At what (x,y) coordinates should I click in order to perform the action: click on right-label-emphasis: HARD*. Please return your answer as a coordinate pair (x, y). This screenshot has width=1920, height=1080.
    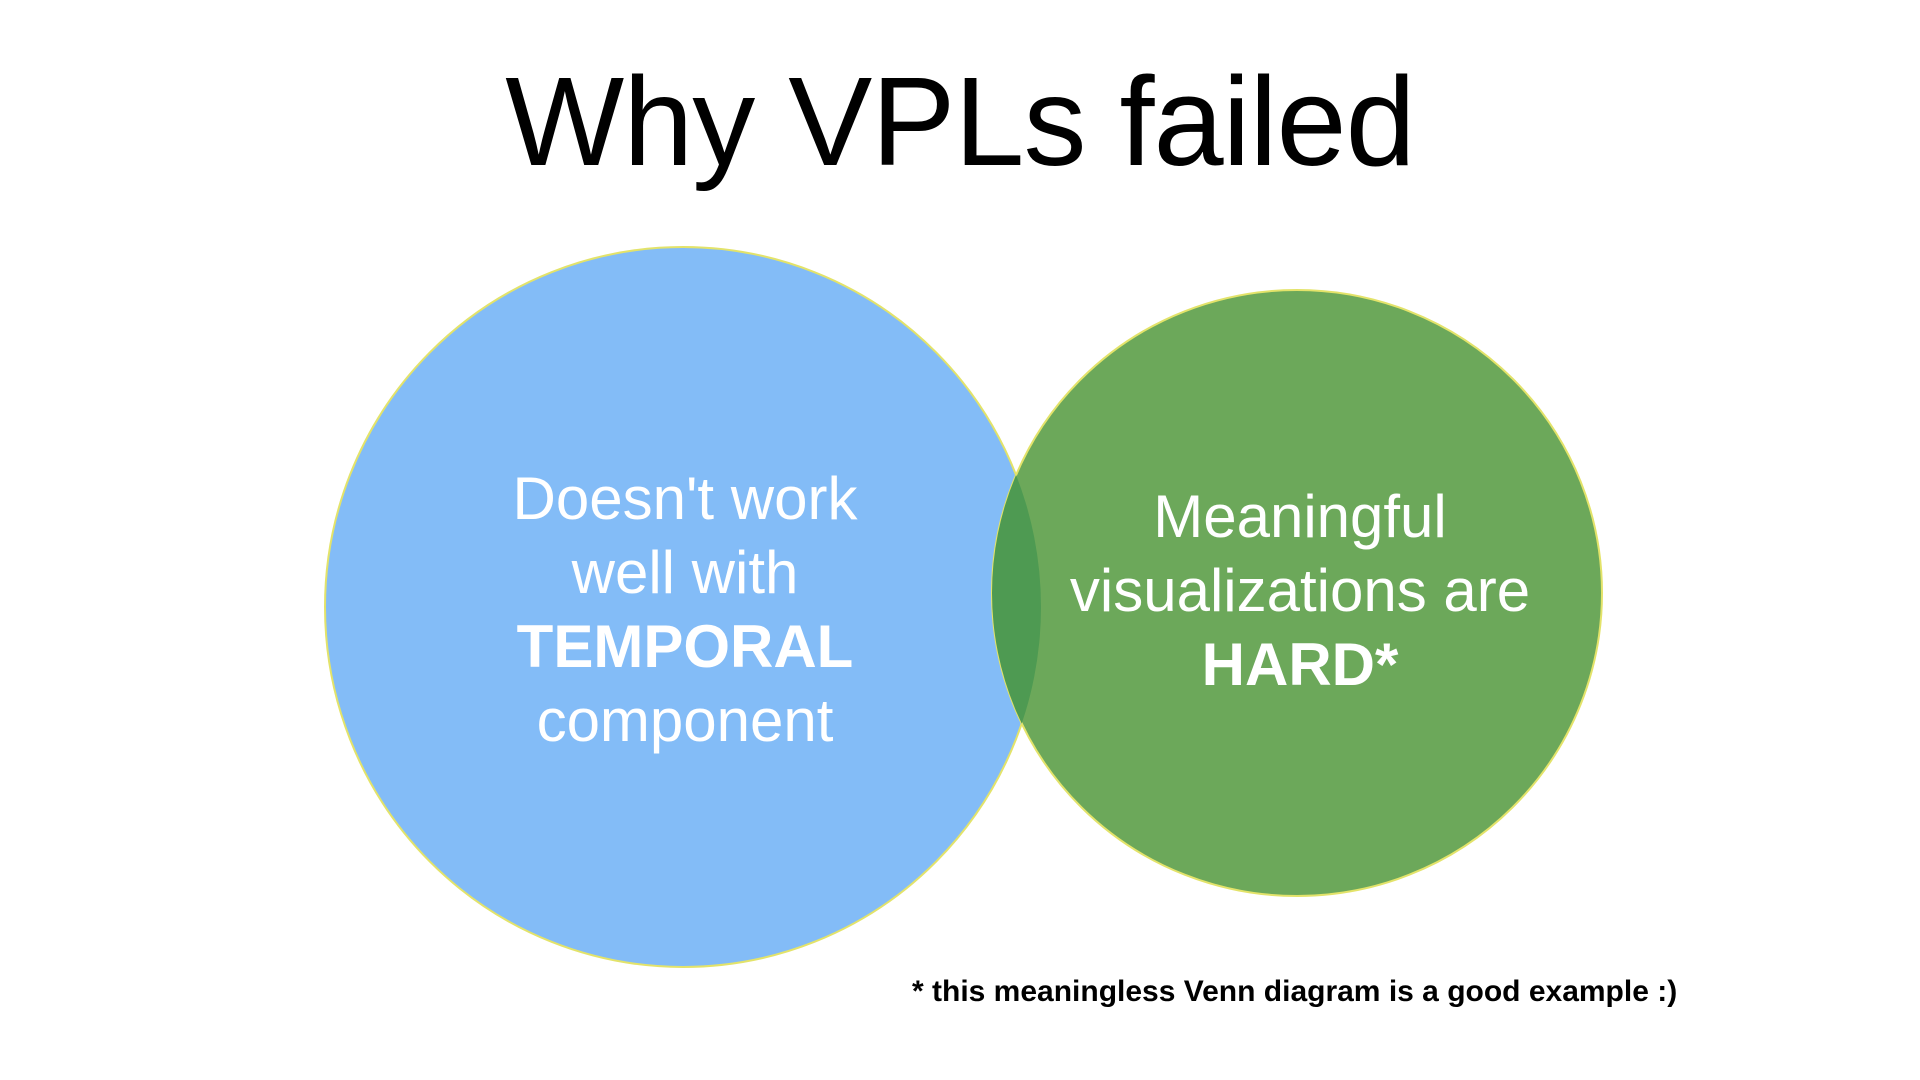
    Looking at the image, I should click on (1300, 664).